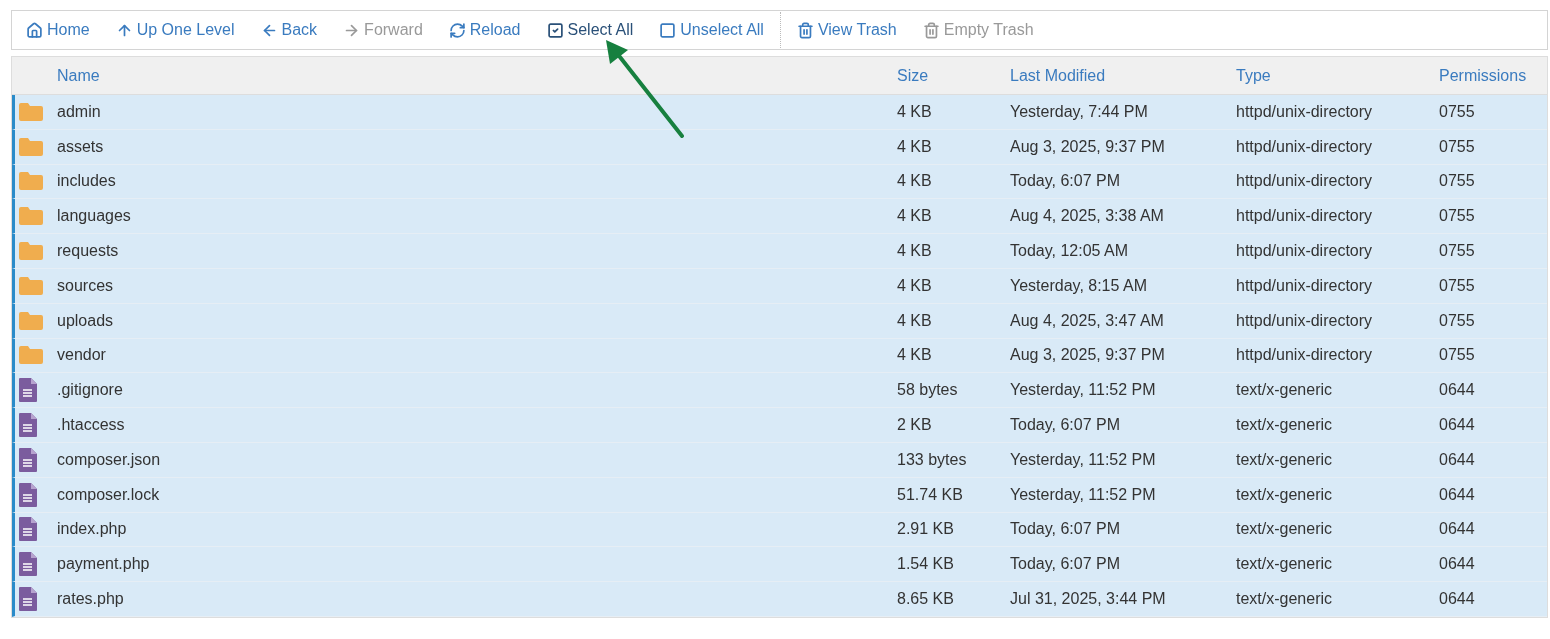 Image resolution: width=1550 pixels, height=639 pixels. Describe the element at coordinates (779, 565) in the screenshot. I see `file-row: payment.php 1.54 KB Today, 6:07 PM text/x-generic 0644` at that location.